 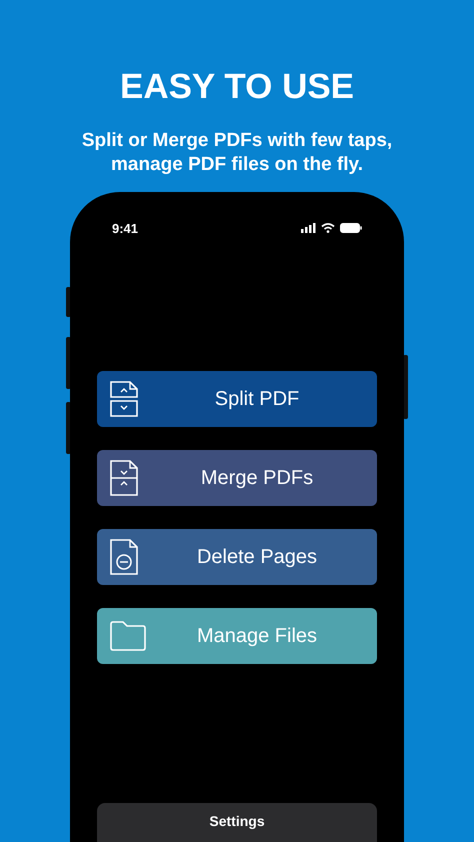 I want to click on wifi-icon, so click(x=328, y=228).